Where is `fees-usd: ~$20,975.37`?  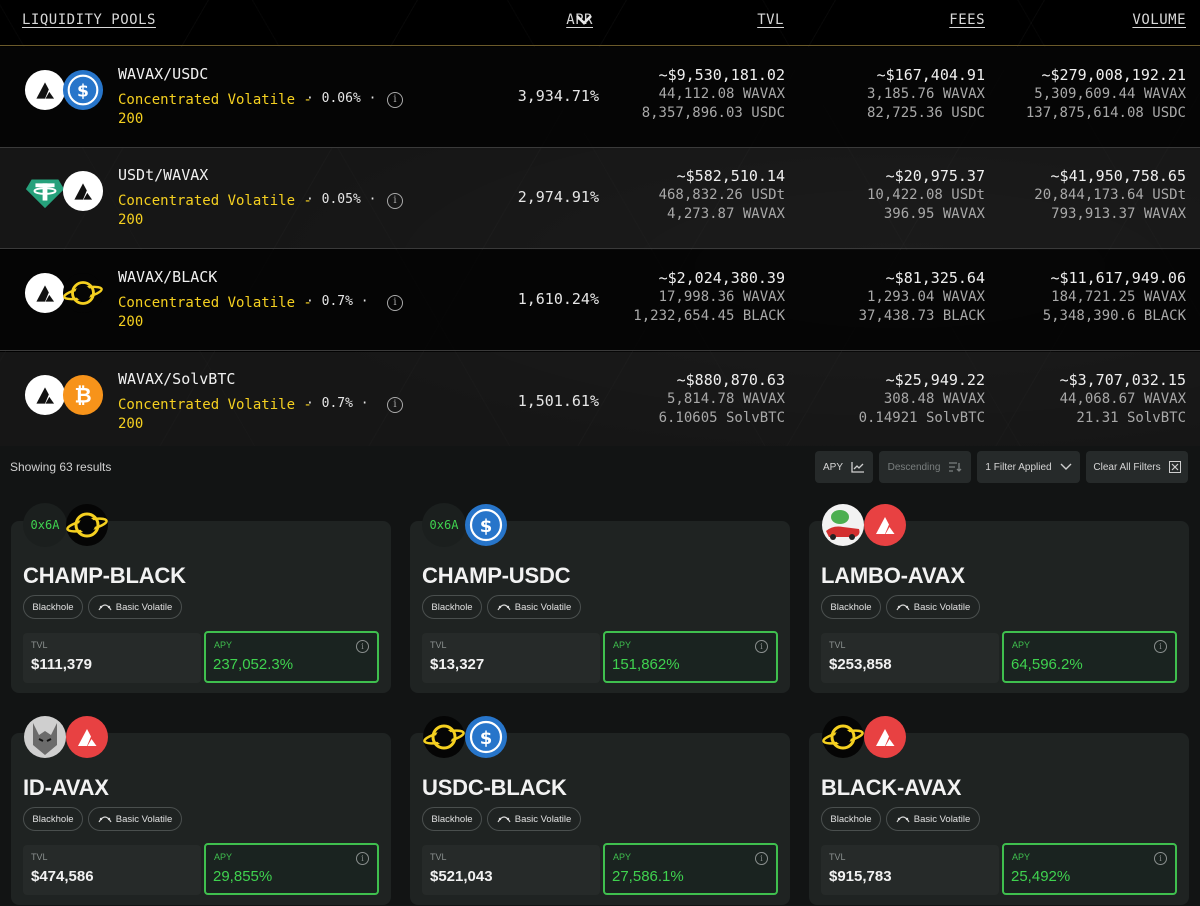 fees-usd: ~$20,975.37 is located at coordinates (935, 176).